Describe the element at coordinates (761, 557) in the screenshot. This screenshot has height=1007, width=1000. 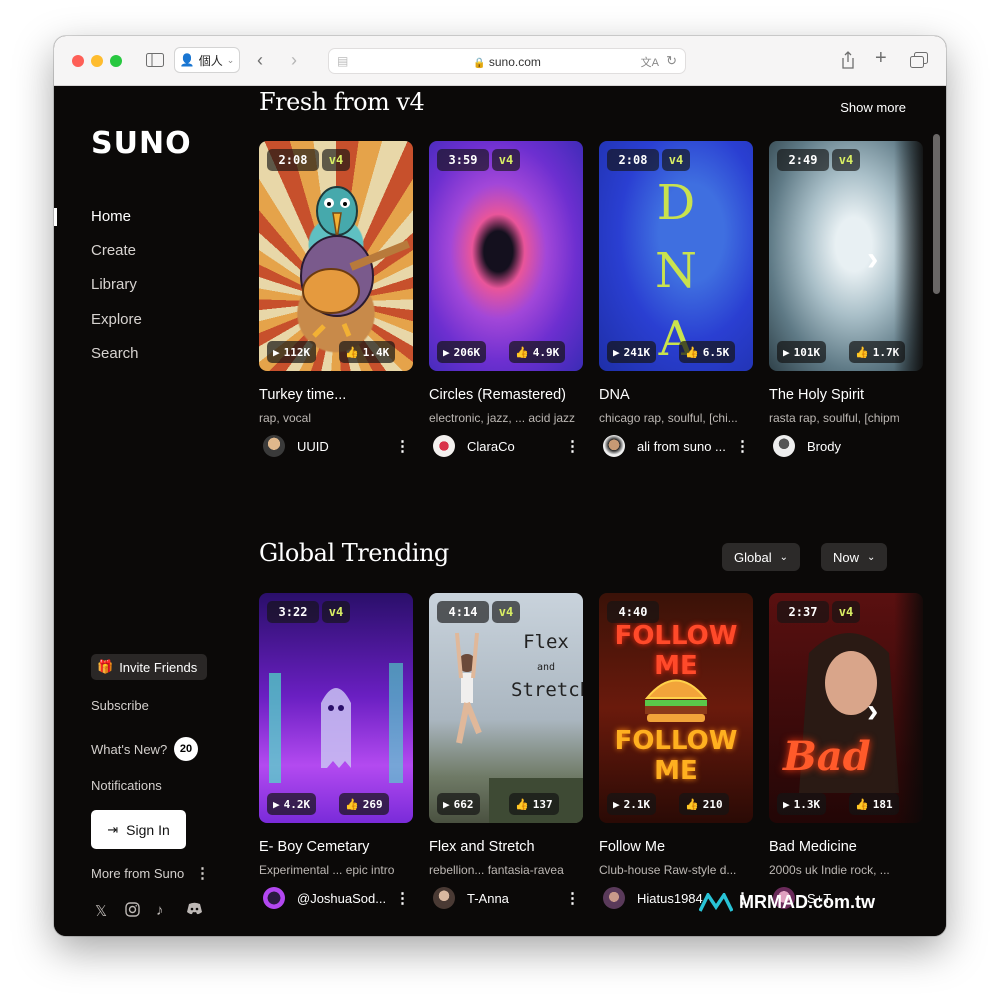
I see `scope-filter-dropdown: Global ⌄` at that location.